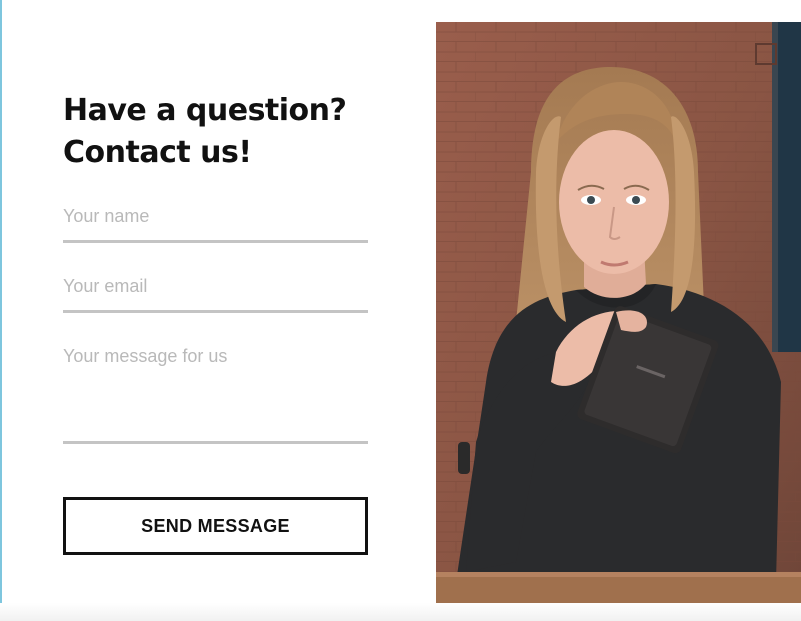 The height and width of the screenshot is (621, 801). What do you see at coordinates (215, 132) in the screenshot?
I see `form-title: Have a question? Contact us!` at bounding box center [215, 132].